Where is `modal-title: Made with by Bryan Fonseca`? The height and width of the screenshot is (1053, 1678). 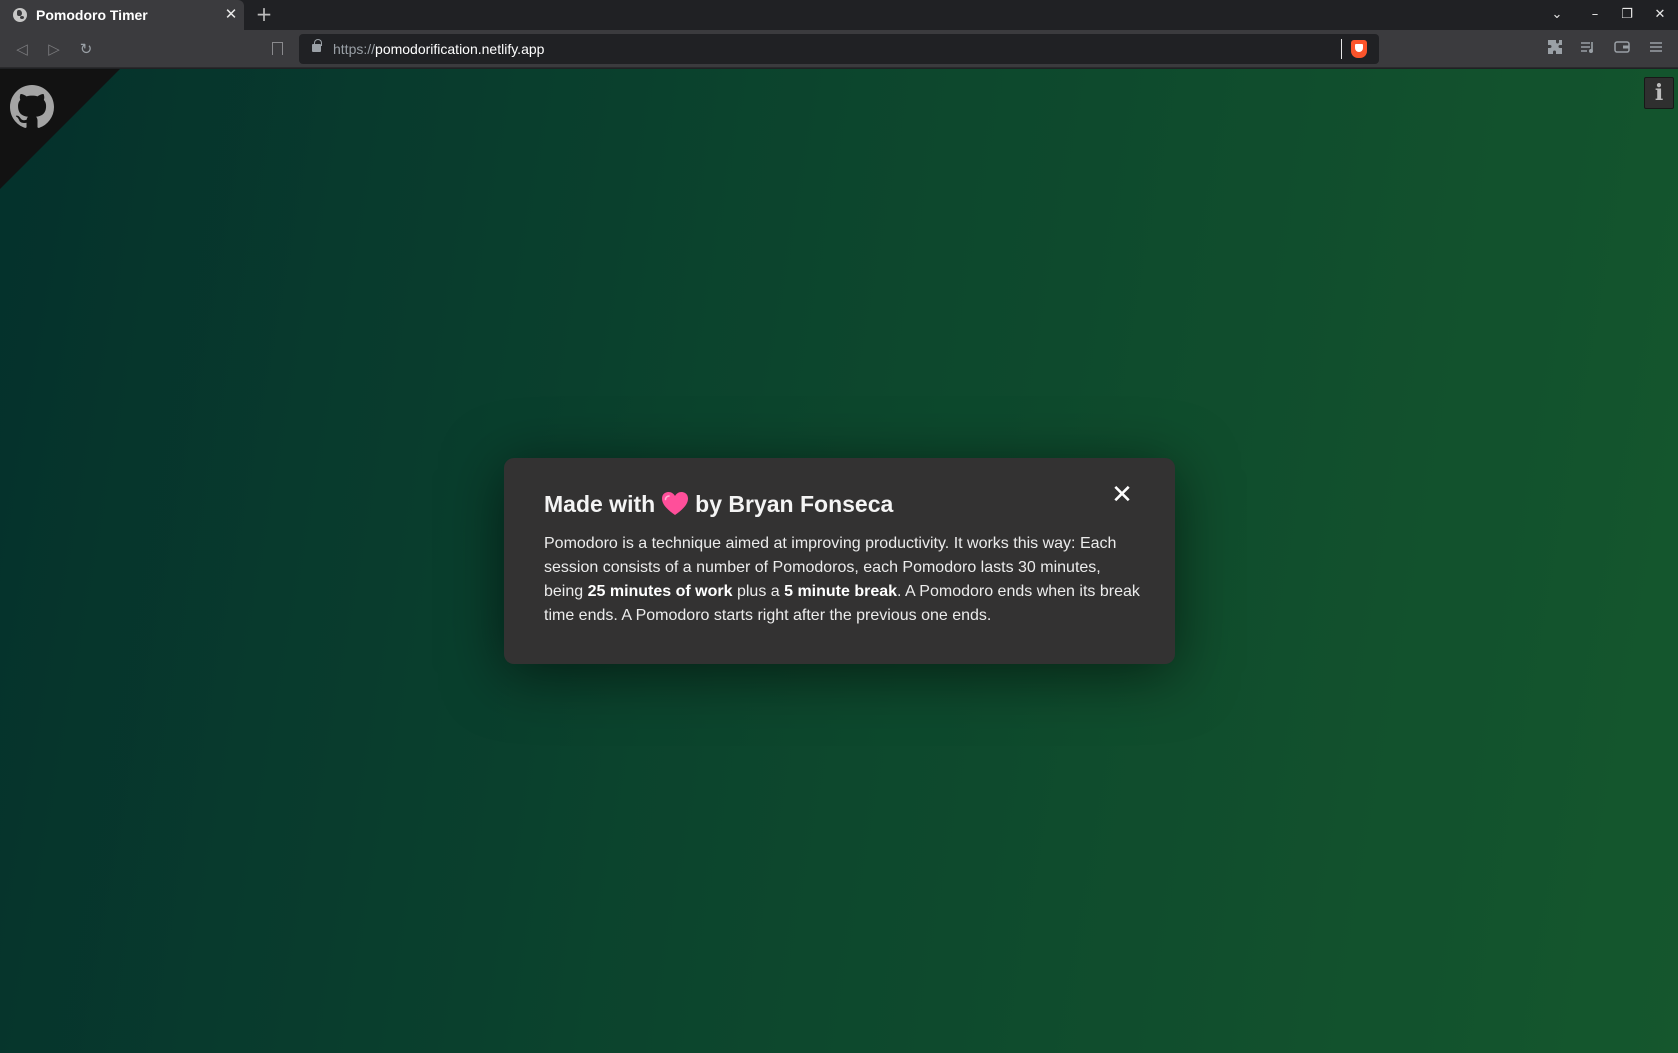
modal-title: Made with by Bryan Fonseca is located at coordinates (840, 504).